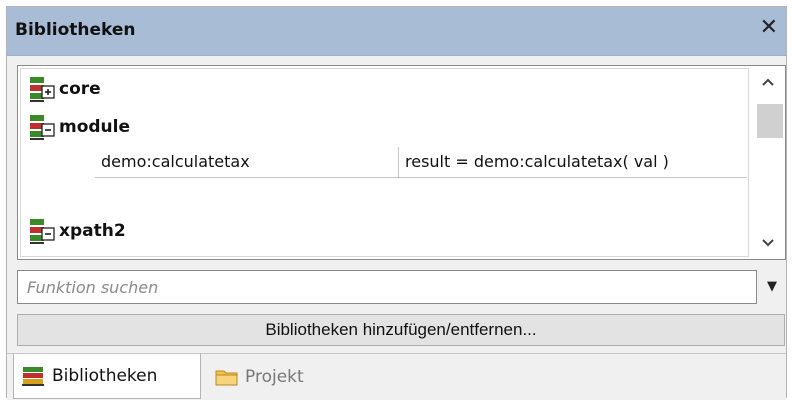 The width and height of the screenshot is (793, 404). Describe the element at coordinates (769, 28) in the screenshot. I see `close-icon: ✕` at that location.